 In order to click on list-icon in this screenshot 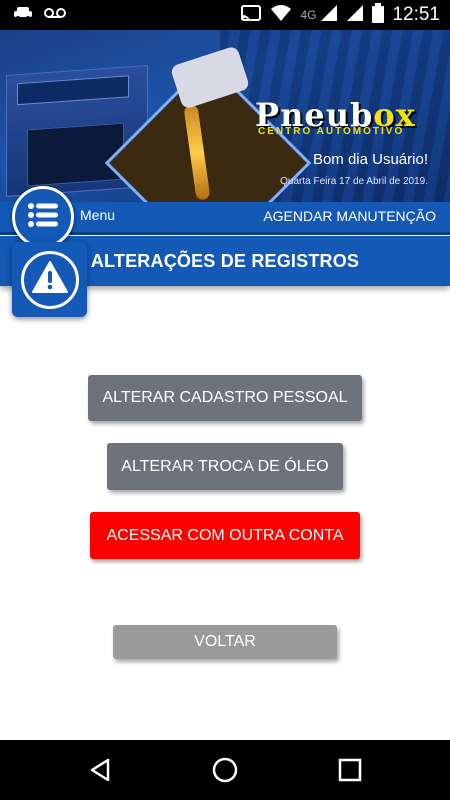, I will do `click(43, 217)`.